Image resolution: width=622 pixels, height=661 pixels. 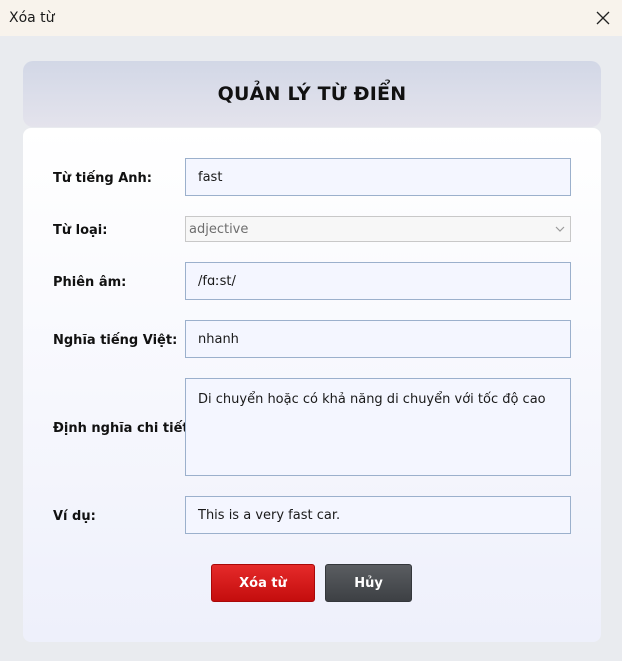 What do you see at coordinates (378, 515) in the screenshot?
I see `example-input: This is a very fast car.` at bounding box center [378, 515].